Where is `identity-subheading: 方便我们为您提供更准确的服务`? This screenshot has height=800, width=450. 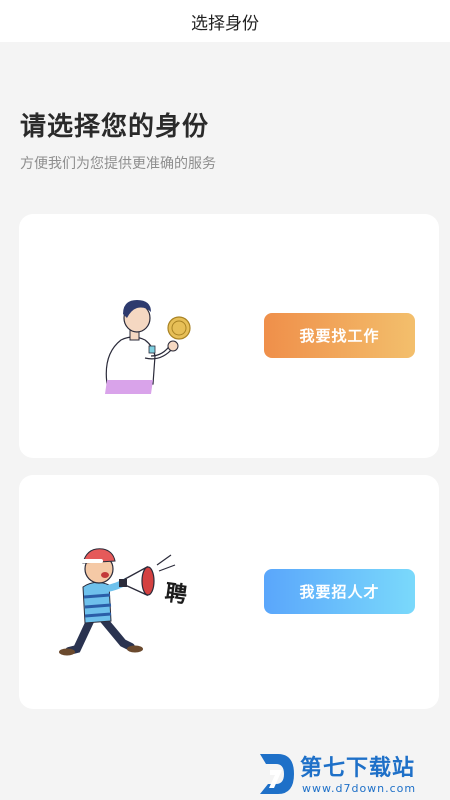
identity-subheading: 方便我们为您提供更准确的服务 is located at coordinates (118, 164).